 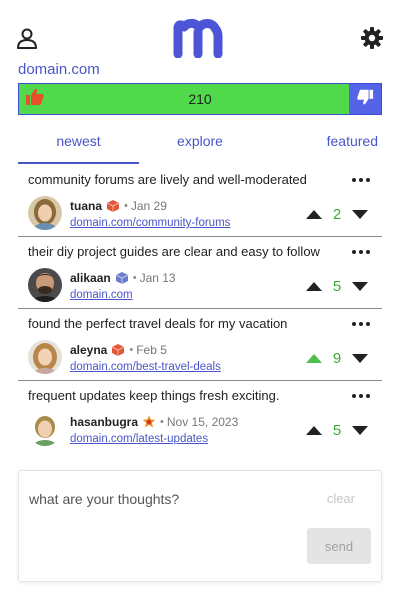 What do you see at coordinates (104, 422) in the screenshot?
I see `post-author: hasanbugra` at bounding box center [104, 422].